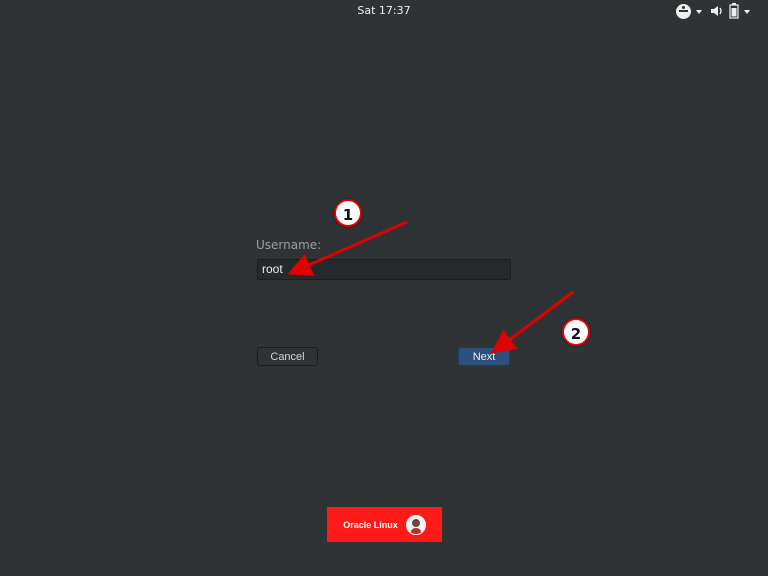  What do you see at coordinates (348, 213) in the screenshot?
I see `annotation-marker-1: 1` at bounding box center [348, 213].